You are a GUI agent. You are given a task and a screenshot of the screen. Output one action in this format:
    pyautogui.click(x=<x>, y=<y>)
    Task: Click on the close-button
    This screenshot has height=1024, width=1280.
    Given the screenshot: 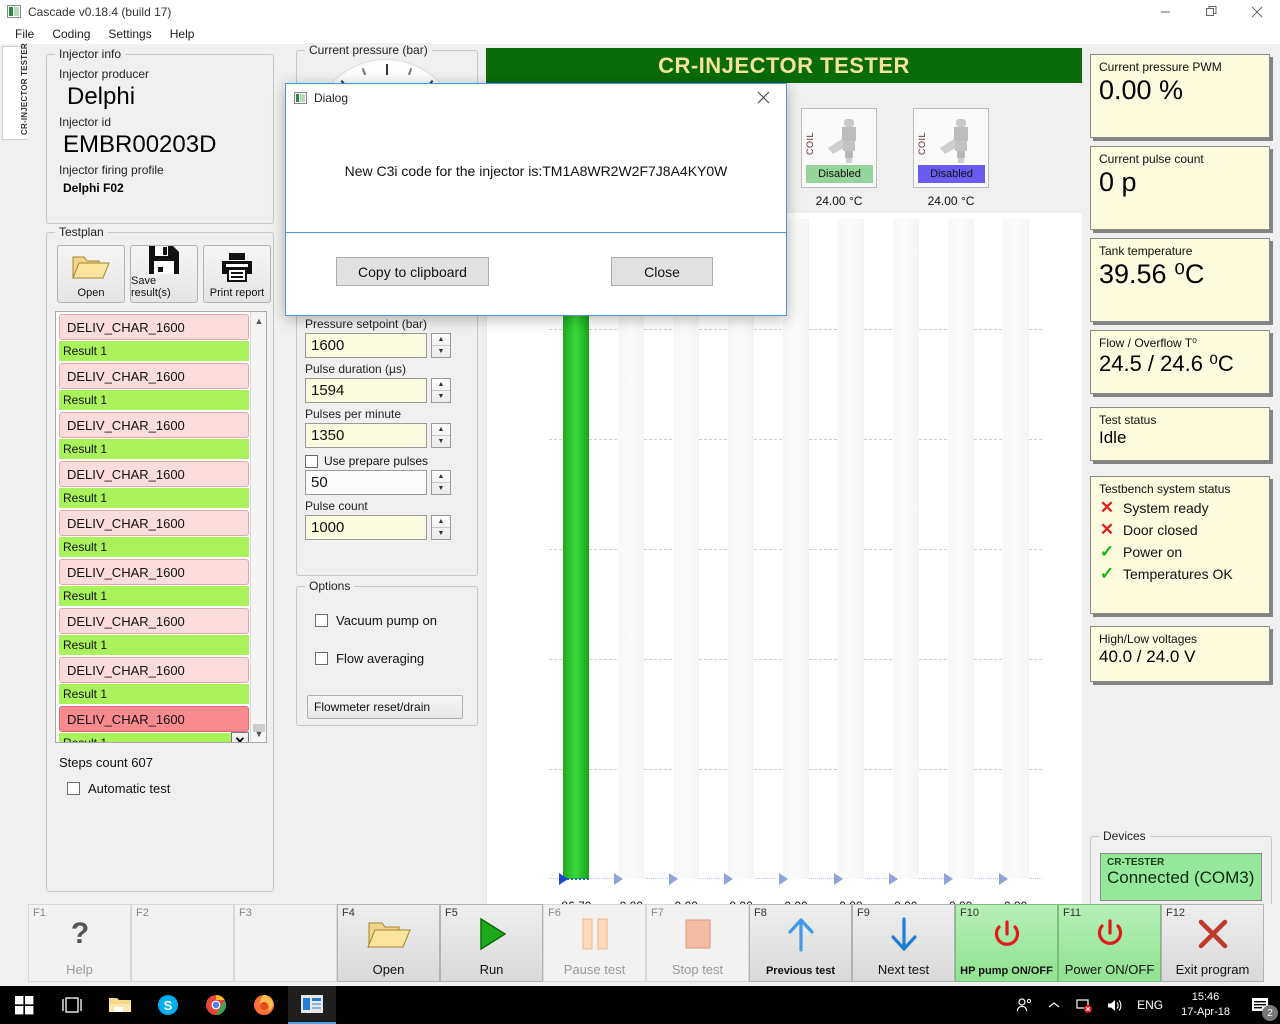 What is the action you would take?
    pyautogui.click(x=1257, y=11)
    